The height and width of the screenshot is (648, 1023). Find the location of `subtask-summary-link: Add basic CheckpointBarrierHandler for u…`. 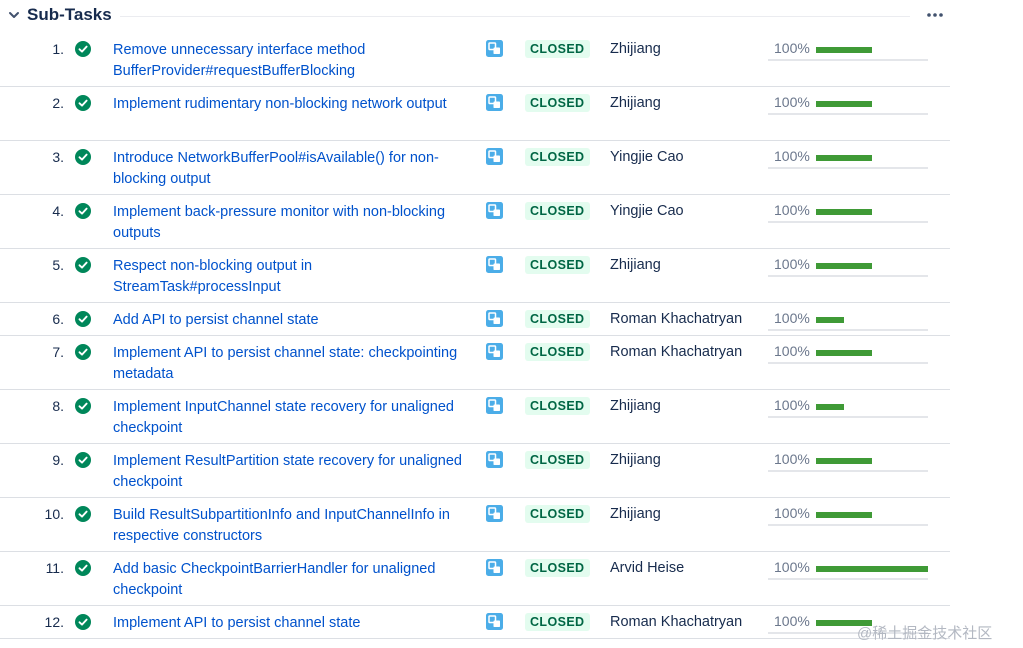

subtask-summary-link: Add basic CheckpointBarrierHandler for u… is located at coordinates (293, 580).